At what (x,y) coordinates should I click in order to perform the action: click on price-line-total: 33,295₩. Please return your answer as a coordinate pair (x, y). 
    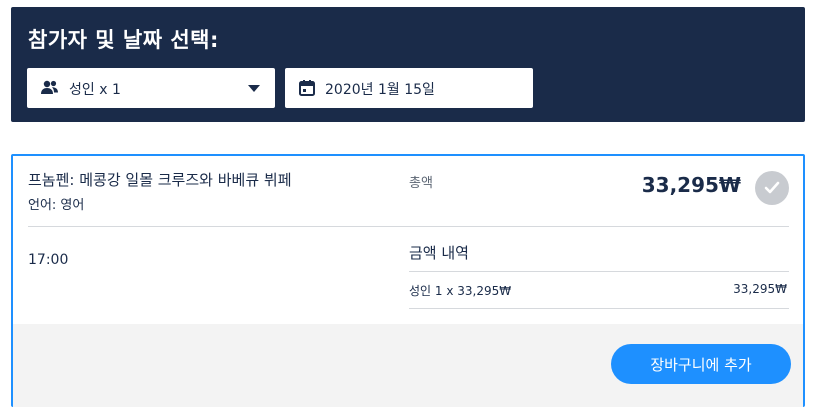
    Looking at the image, I should click on (760, 289).